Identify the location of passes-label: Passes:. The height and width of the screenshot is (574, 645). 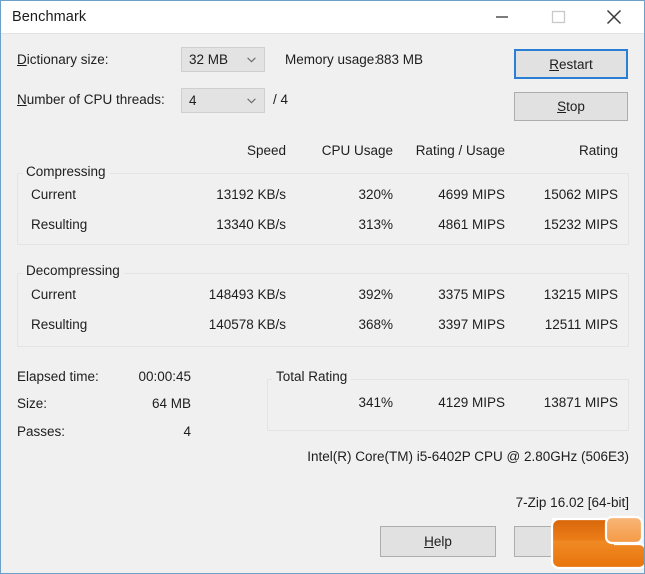
(41, 431).